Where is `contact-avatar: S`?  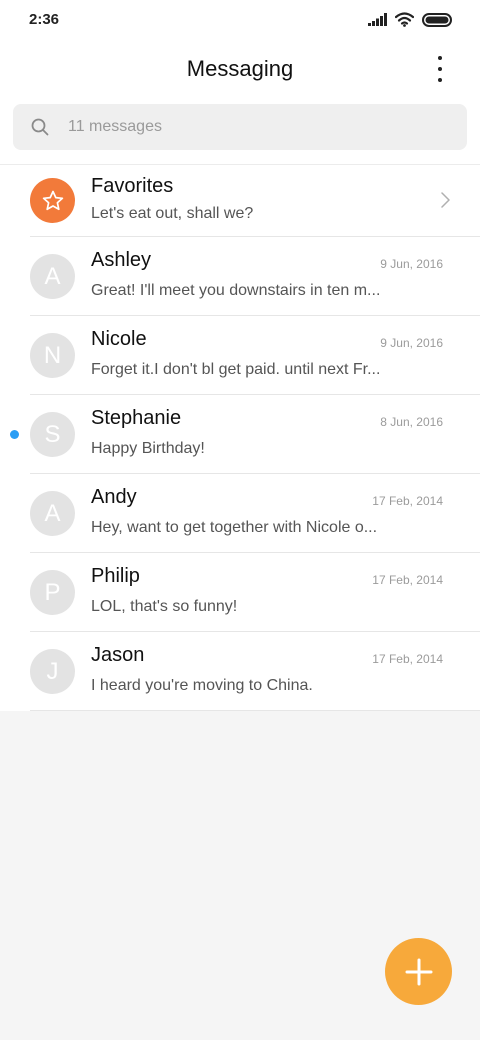
contact-avatar: S is located at coordinates (52, 434).